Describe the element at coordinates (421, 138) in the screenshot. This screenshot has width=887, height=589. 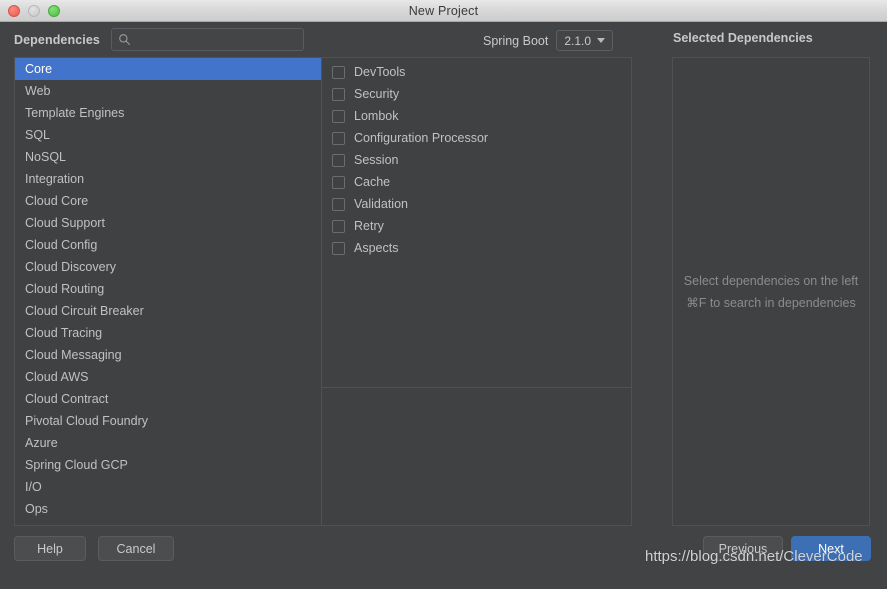
I see `dependency-label: Configuration Processor` at that location.